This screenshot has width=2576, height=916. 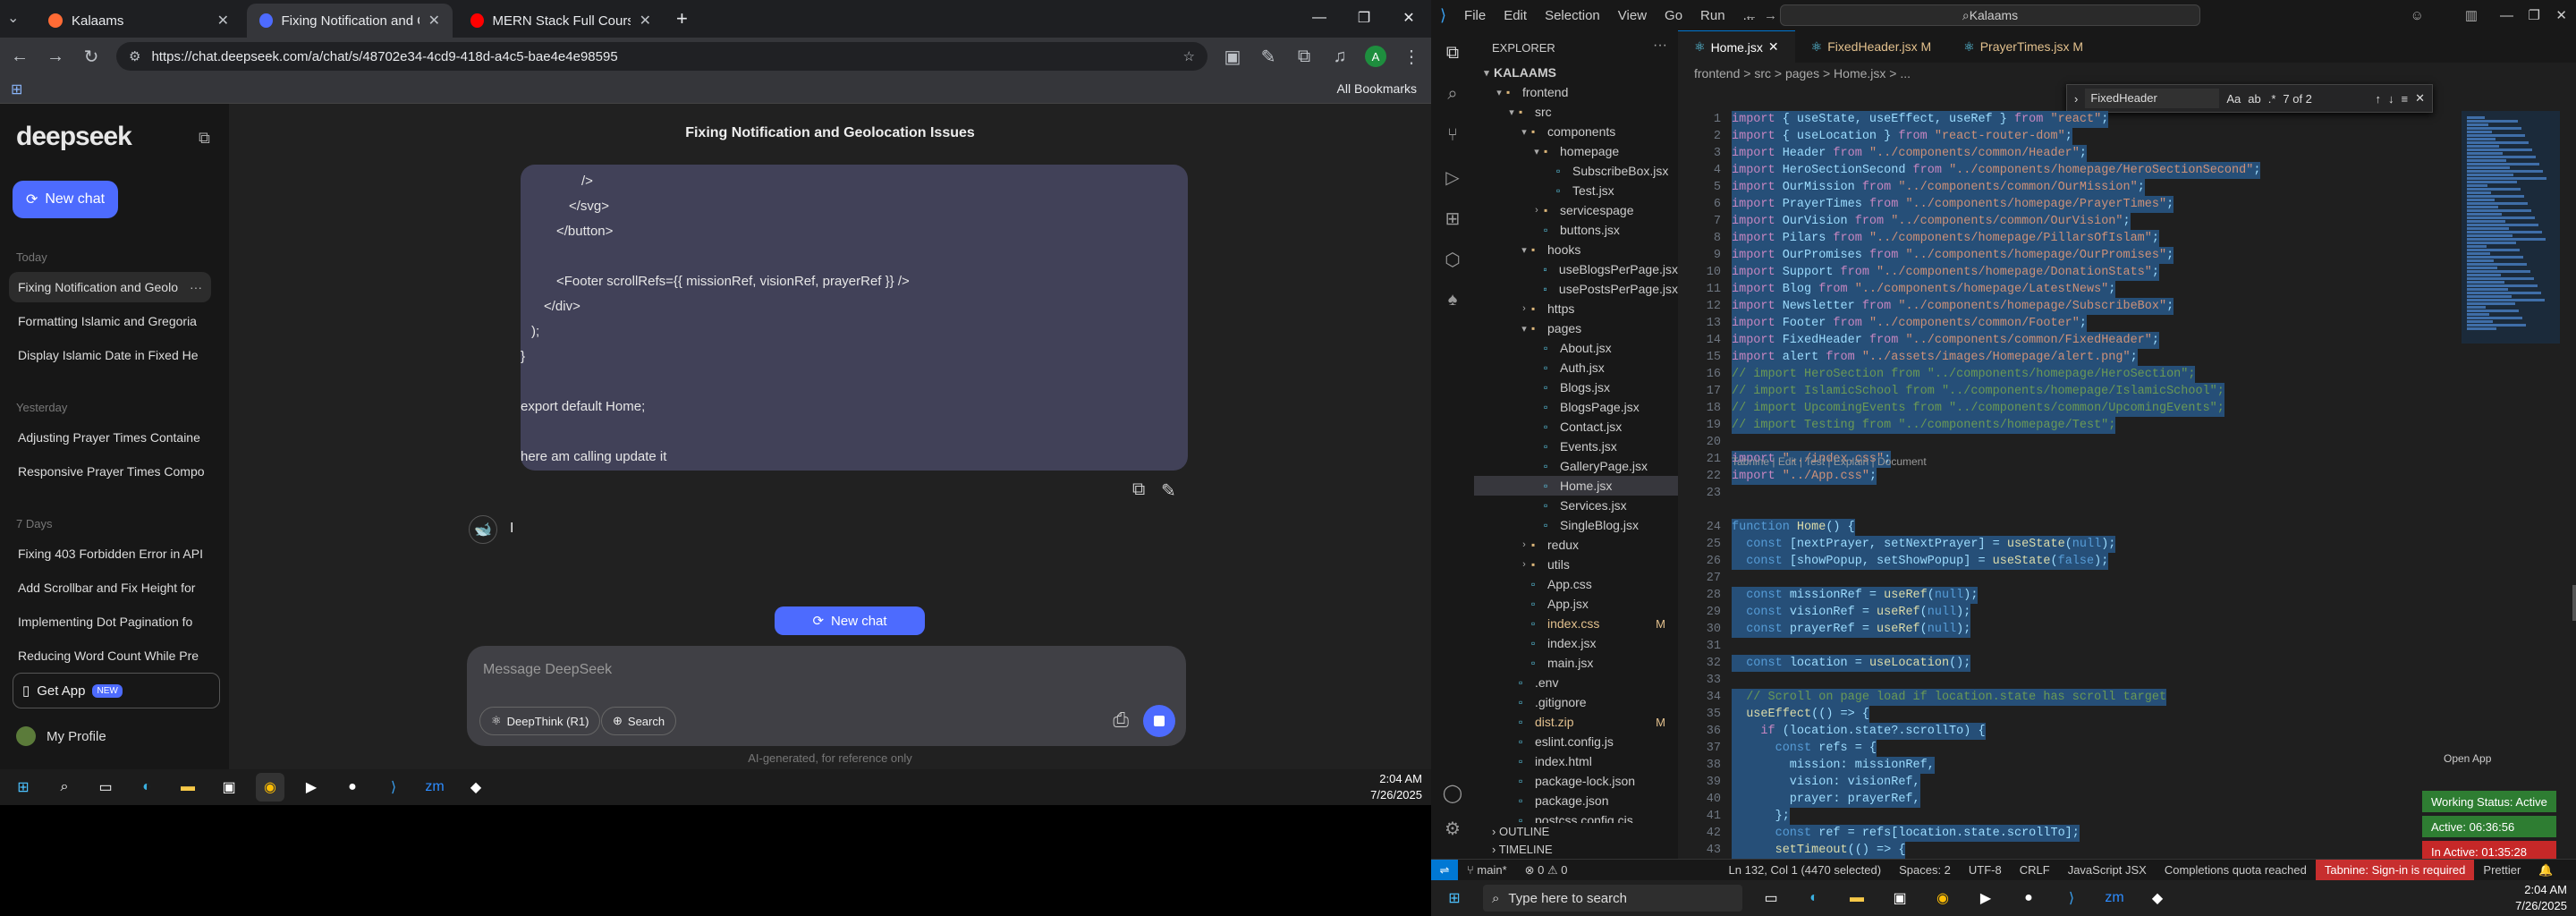 What do you see at coordinates (561, 21) in the screenshot?
I see `tab-youtube: MERN Stack Full Course - ECom ✕` at bounding box center [561, 21].